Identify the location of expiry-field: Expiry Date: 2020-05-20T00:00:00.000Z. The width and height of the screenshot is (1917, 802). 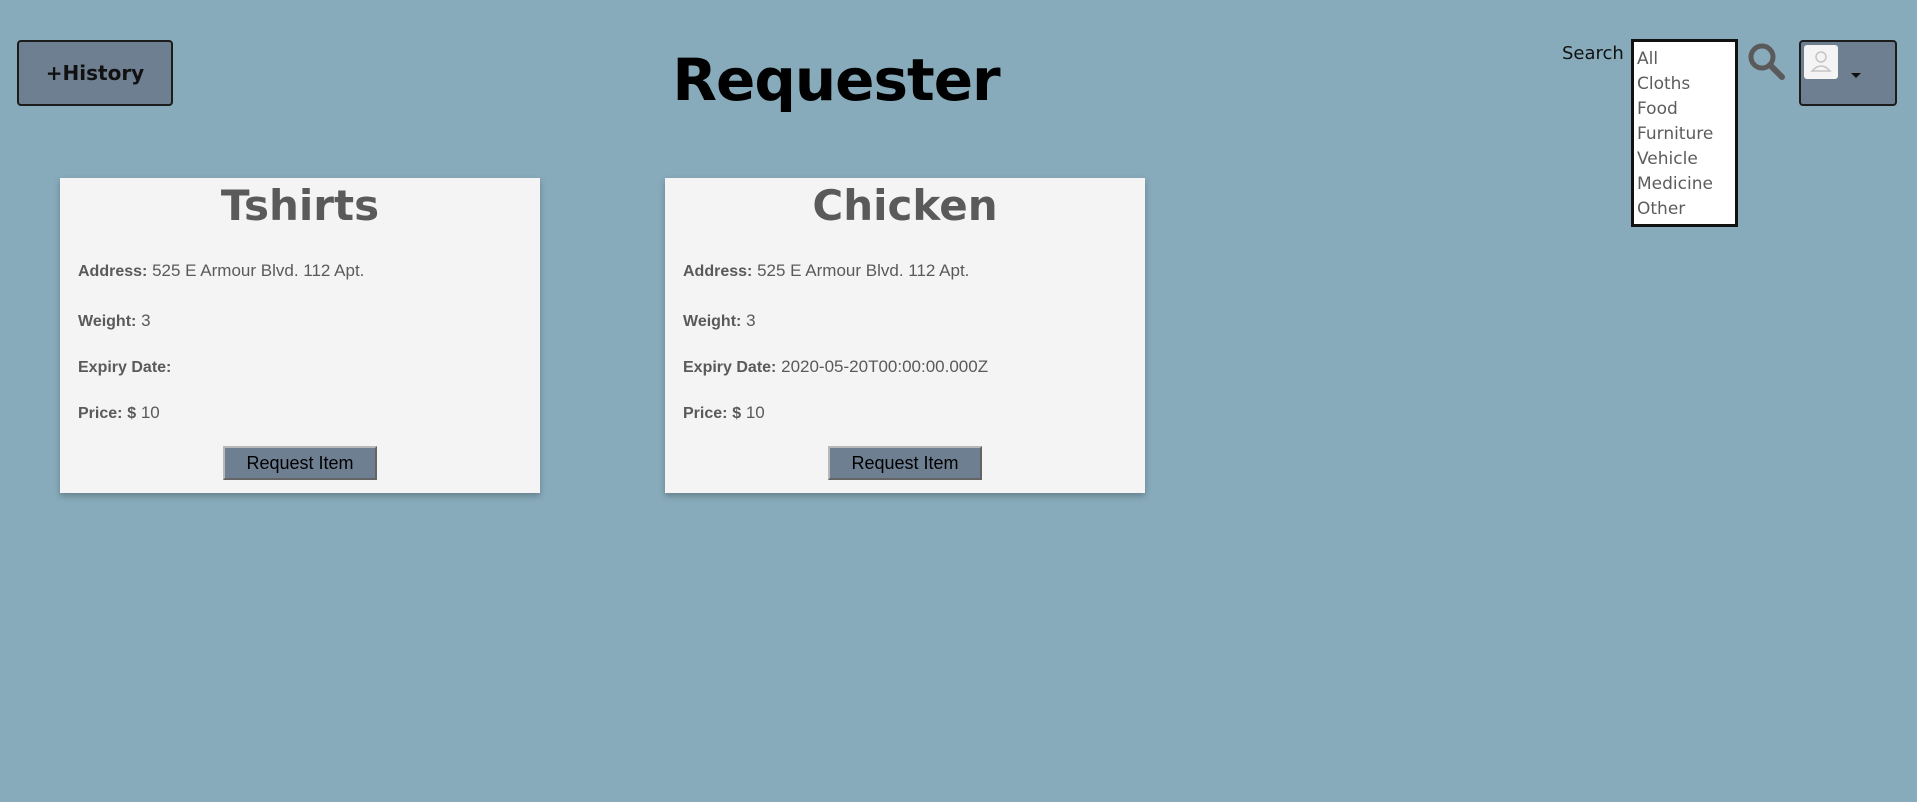
(835, 367).